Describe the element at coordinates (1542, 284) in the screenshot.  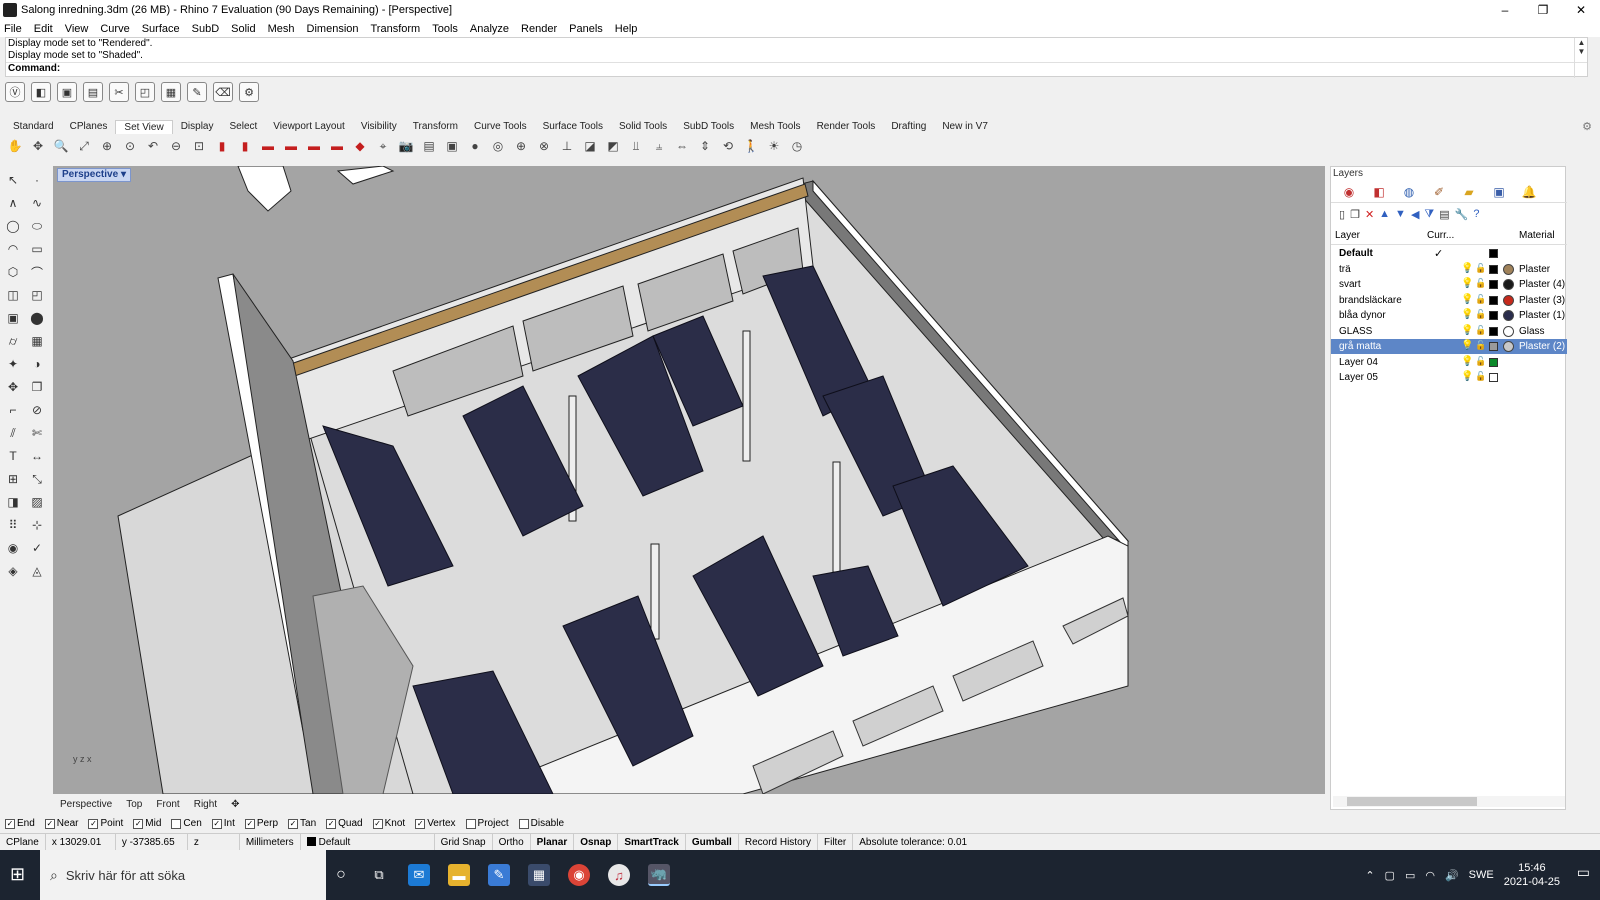
I see `layer-material: Plaster (4)` at that location.